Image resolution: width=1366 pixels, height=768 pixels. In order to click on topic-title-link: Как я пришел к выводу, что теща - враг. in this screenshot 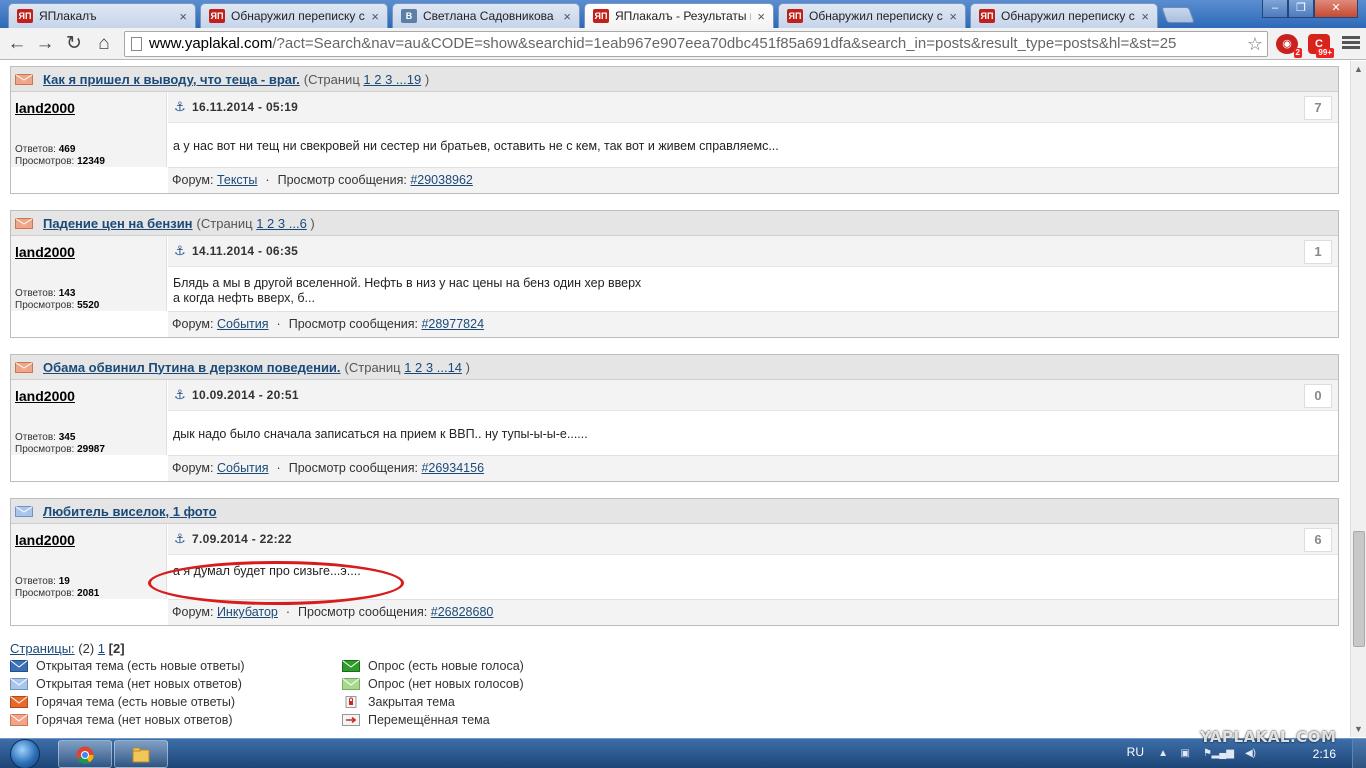, I will do `click(171, 79)`.